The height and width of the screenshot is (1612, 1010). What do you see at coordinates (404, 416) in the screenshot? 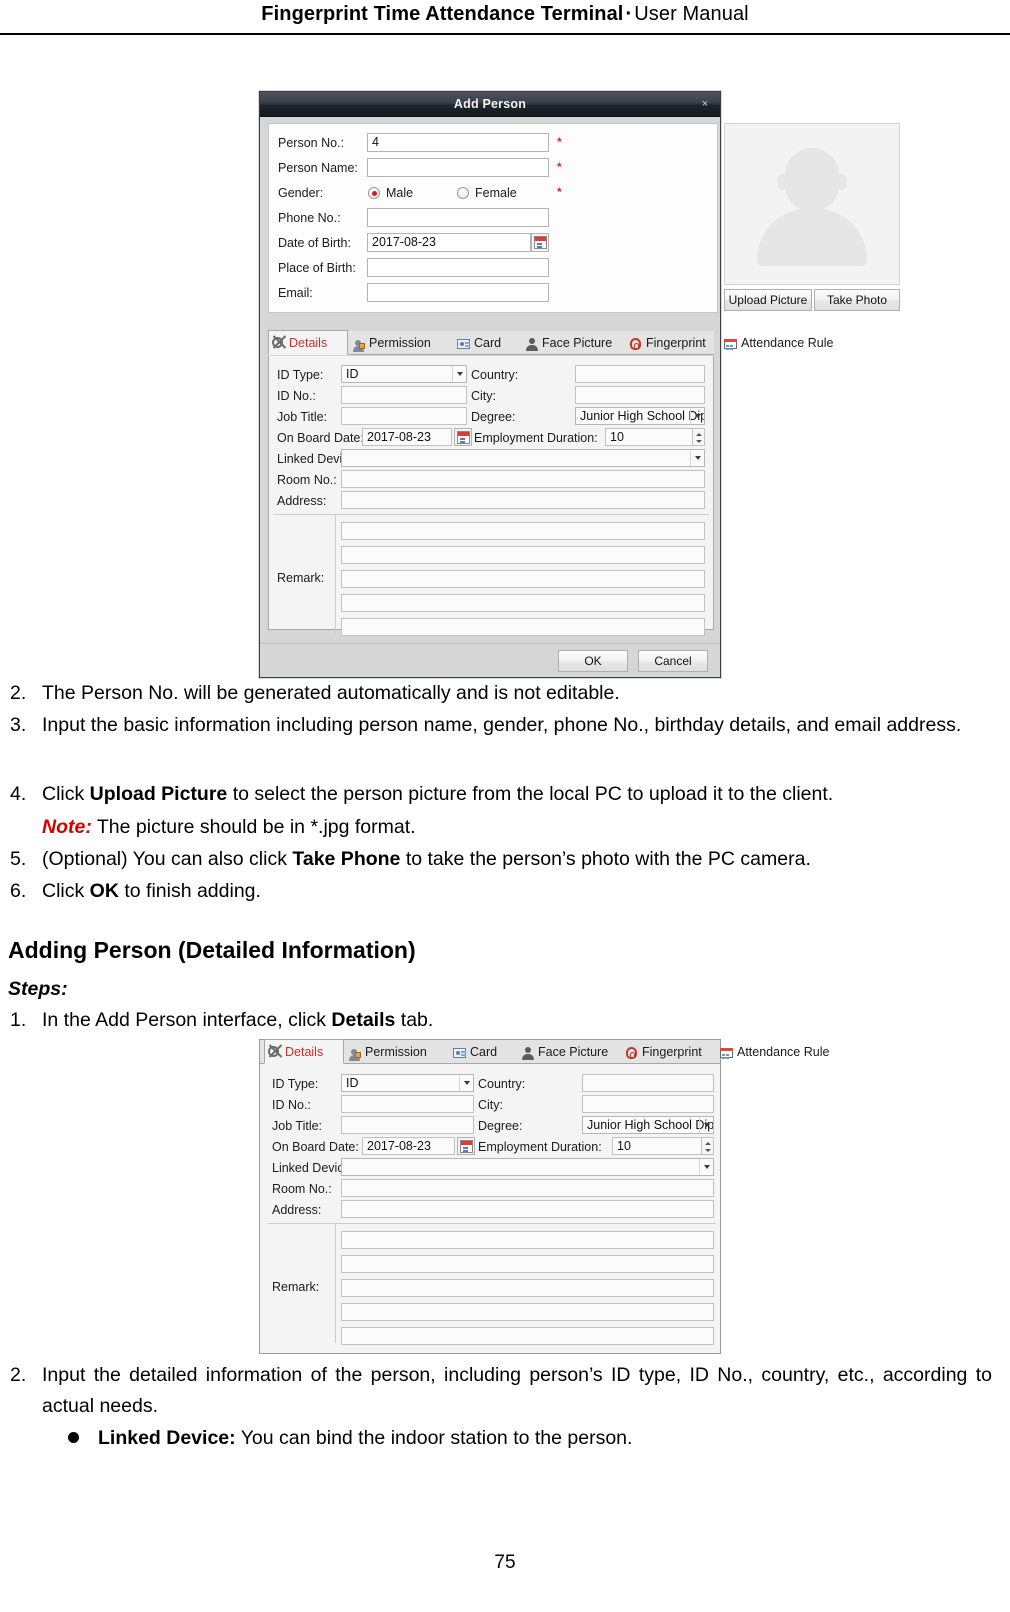
I see `job-title-input` at bounding box center [404, 416].